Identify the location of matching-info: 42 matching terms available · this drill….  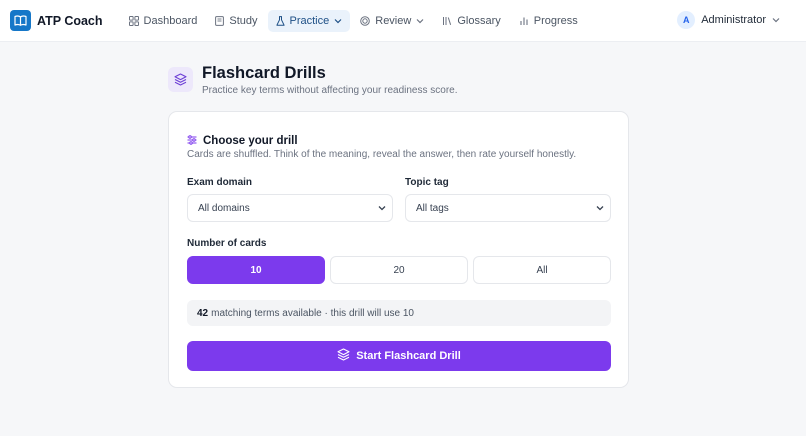
(399, 313).